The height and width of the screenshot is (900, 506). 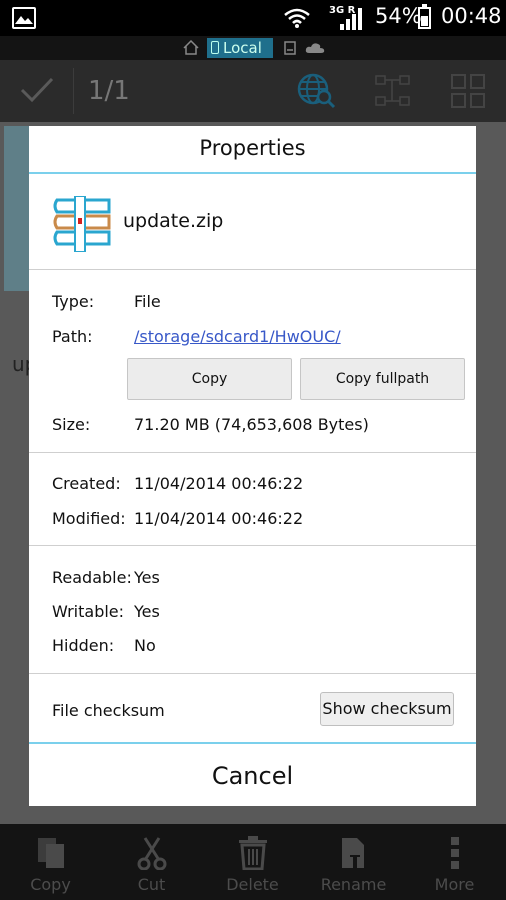 What do you see at coordinates (108, 710) in the screenshot?
I see `checksum-label: File checksum` at bounding box center [108, 710].